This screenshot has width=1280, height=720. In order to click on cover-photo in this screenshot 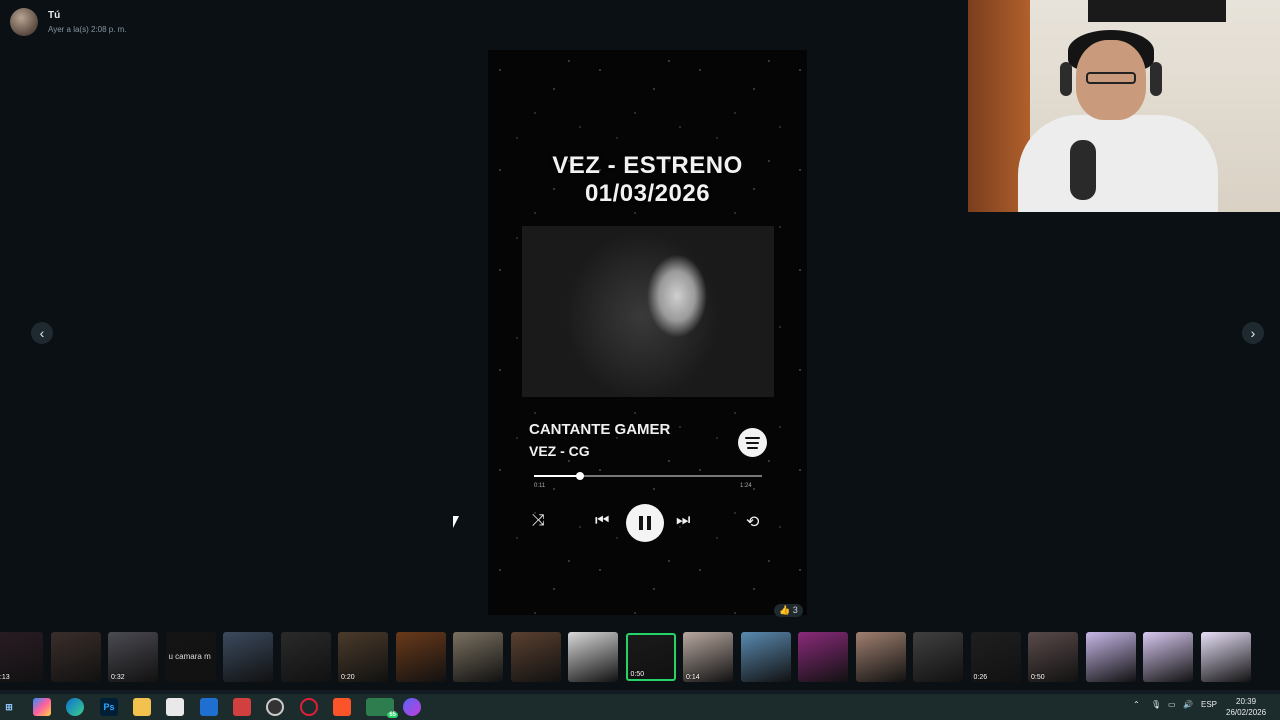, I will do `click(648, 311)`.